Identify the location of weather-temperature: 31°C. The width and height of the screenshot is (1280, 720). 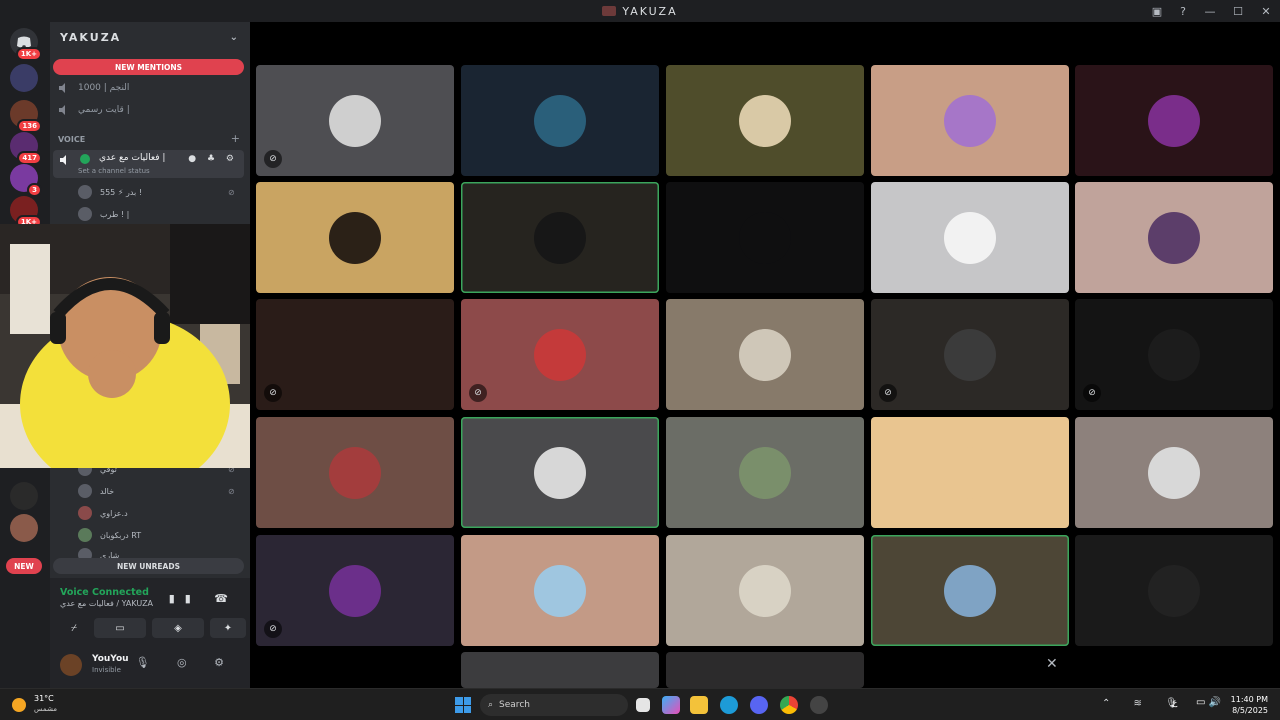
(44, 698).